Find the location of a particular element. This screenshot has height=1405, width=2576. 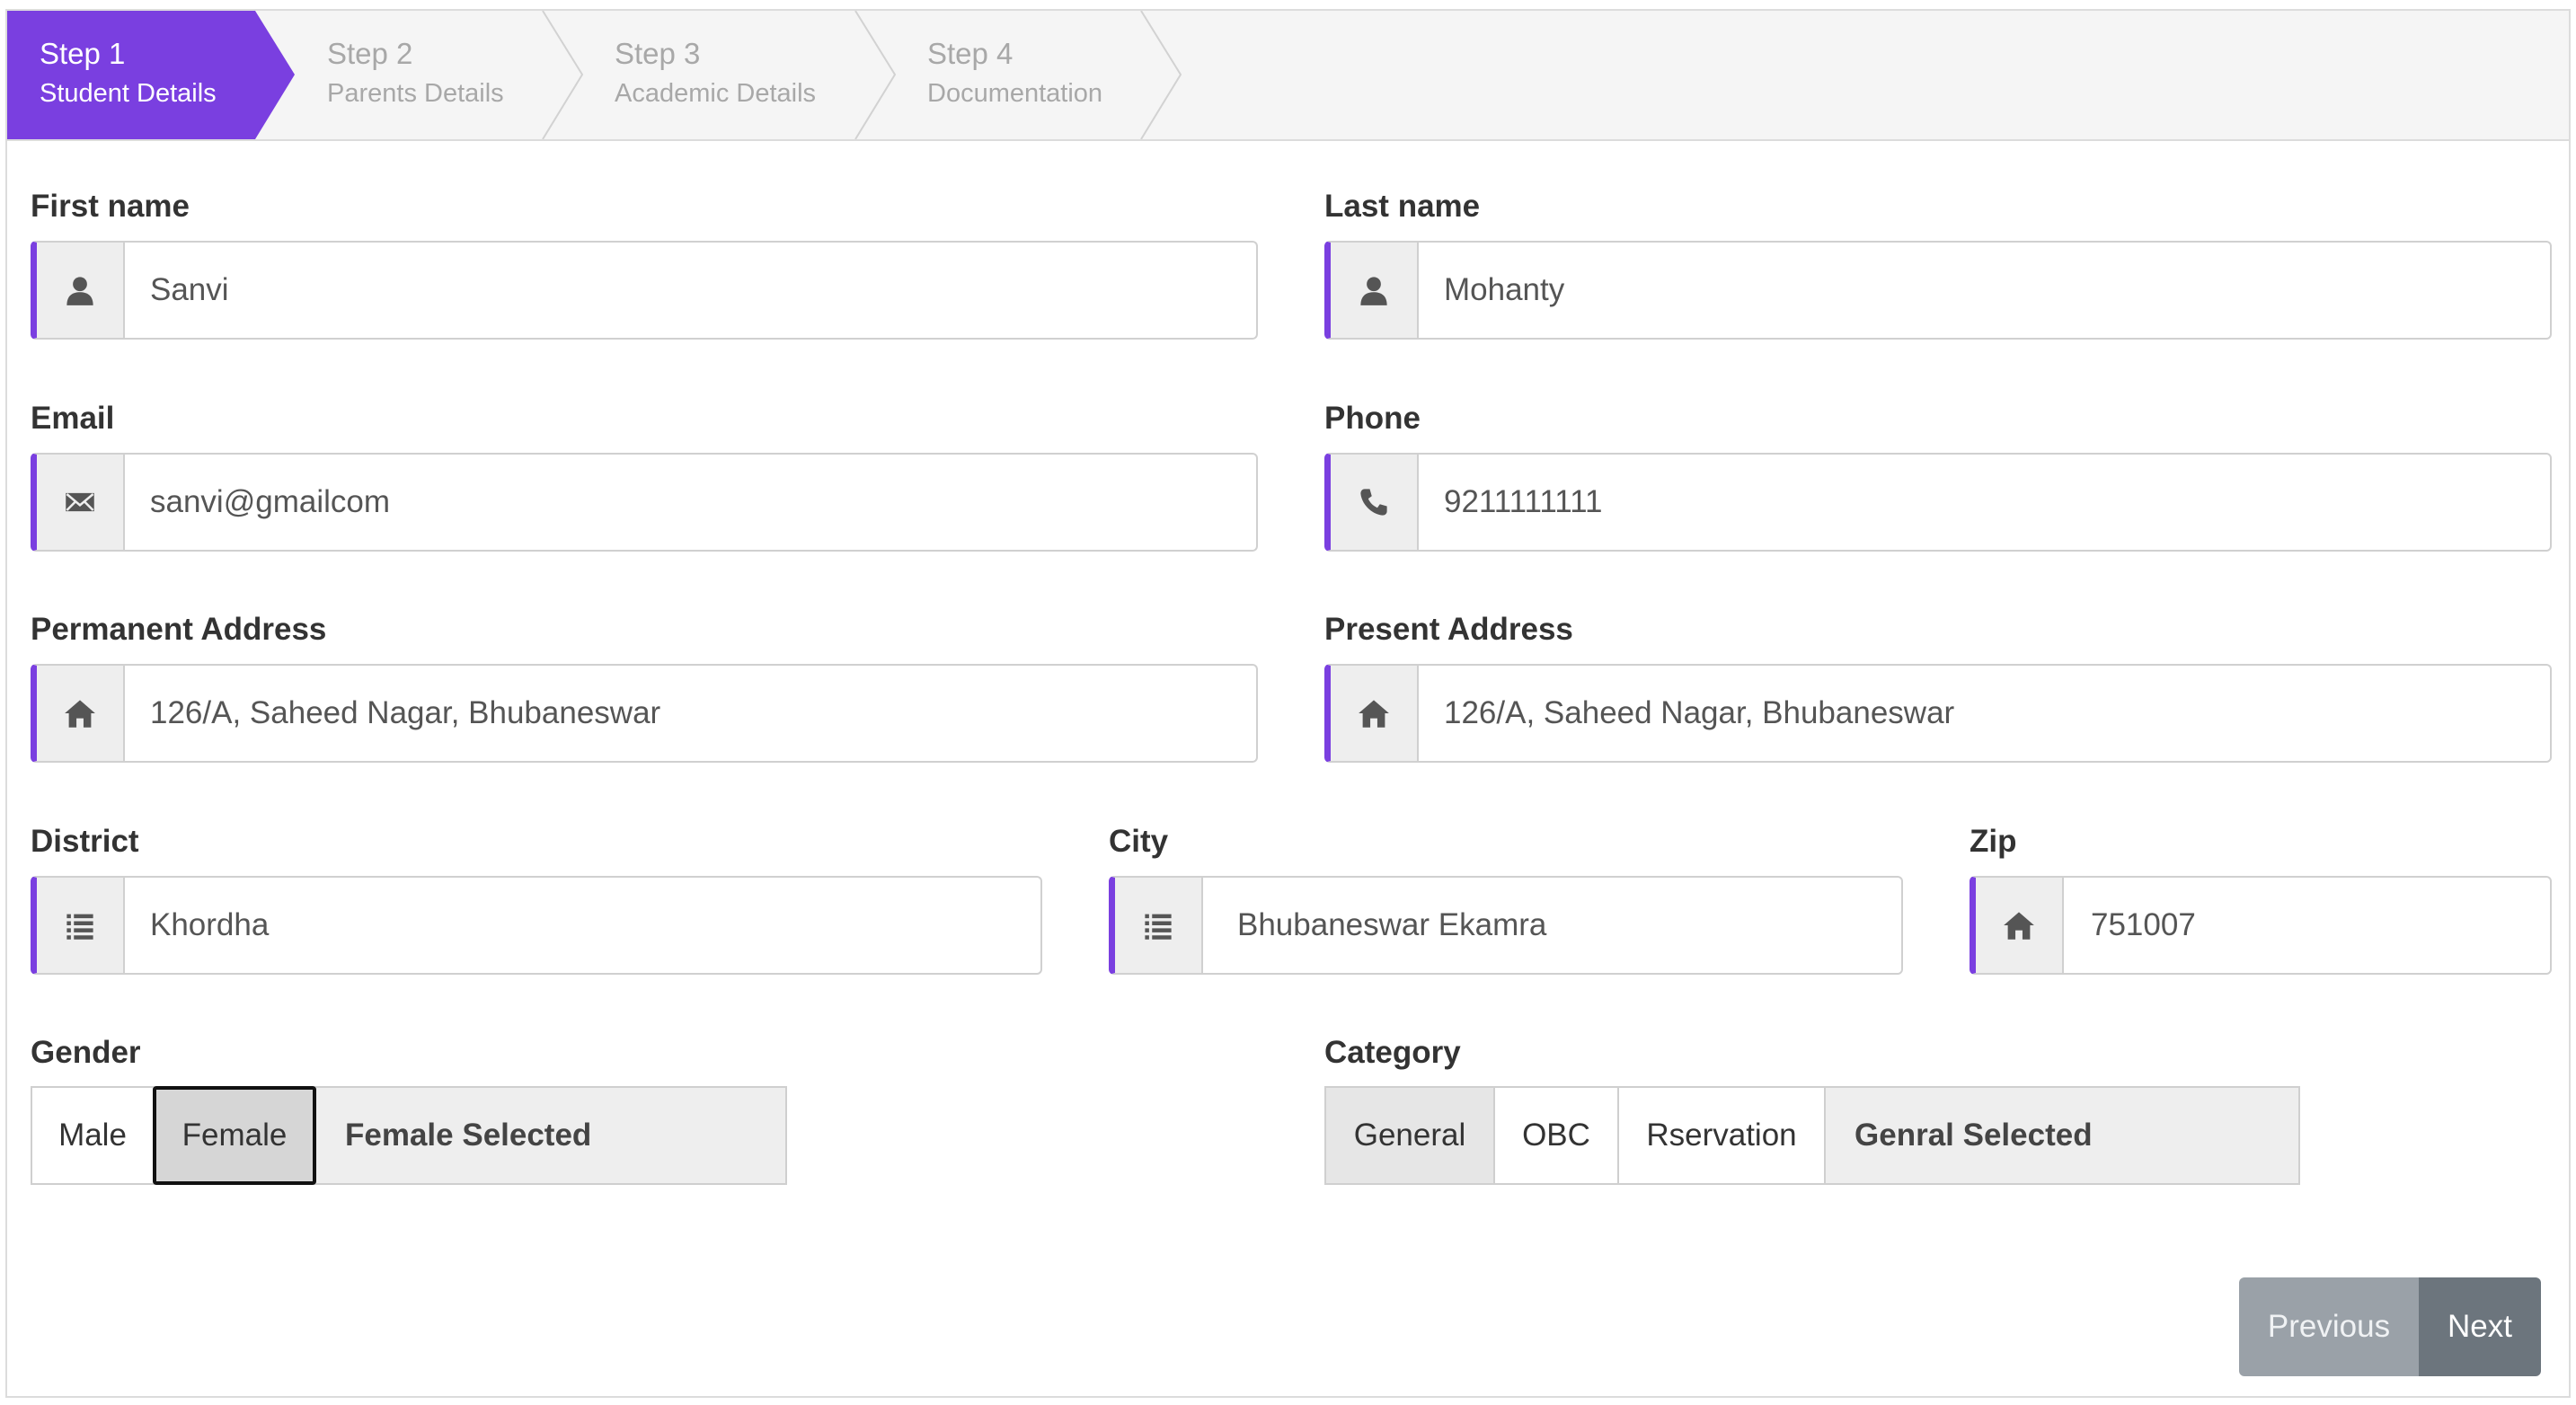

wizard-navigation: Previous Next is located at coordinates (2390, 1326).